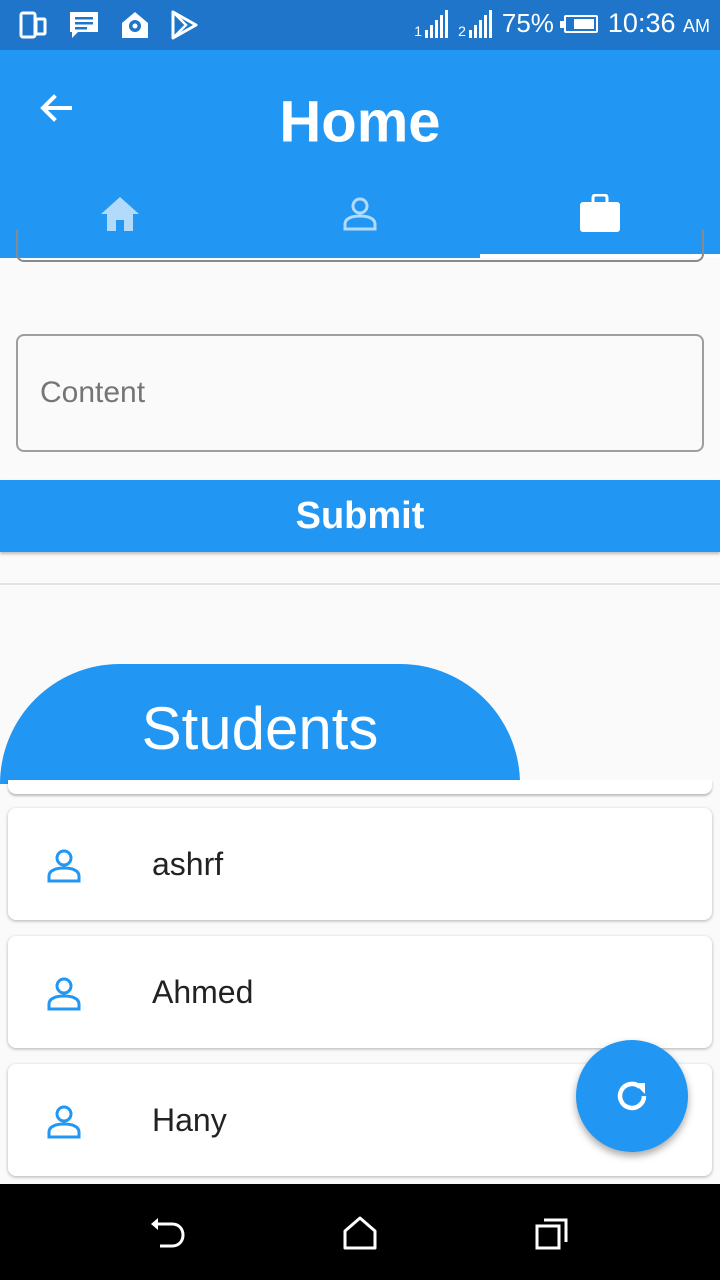 The image size is (720, 1280). I want to click on location-pin-icon, so click(135, 25).